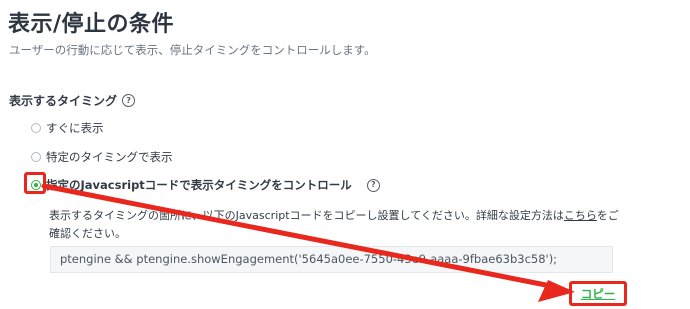 Image resolution: width=690 pixels, height=309 pixels. Describe the element at coordinates (192, 50) in the screenshot. I see `page-description: ユーザーの行動に応じて表示、停止タイミングをコントロールします。` at that location.